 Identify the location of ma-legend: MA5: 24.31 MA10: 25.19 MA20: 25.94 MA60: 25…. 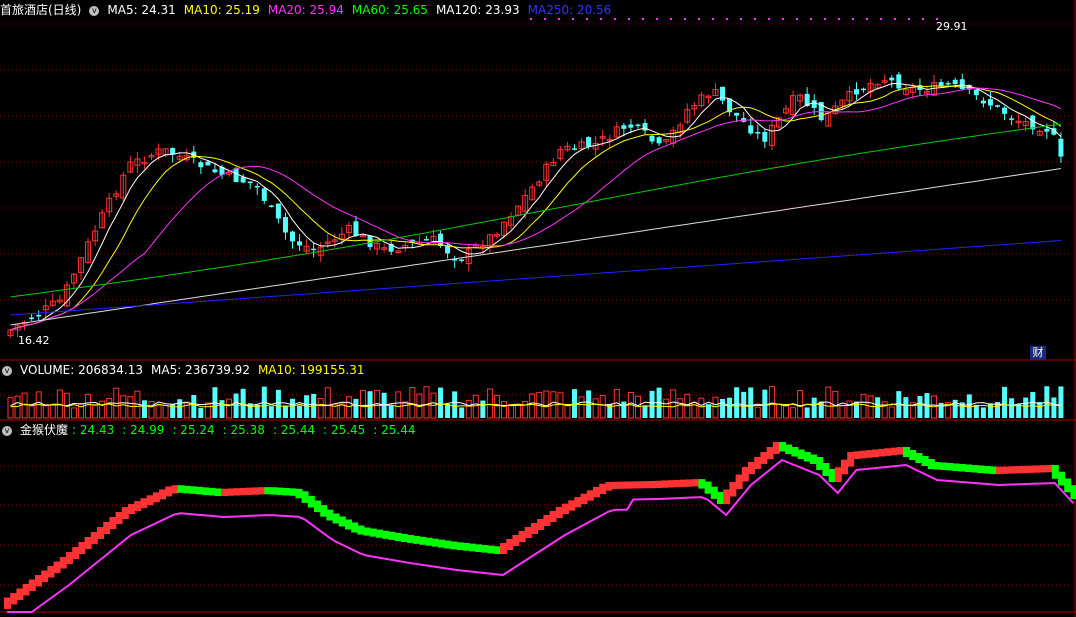
(363, 10).